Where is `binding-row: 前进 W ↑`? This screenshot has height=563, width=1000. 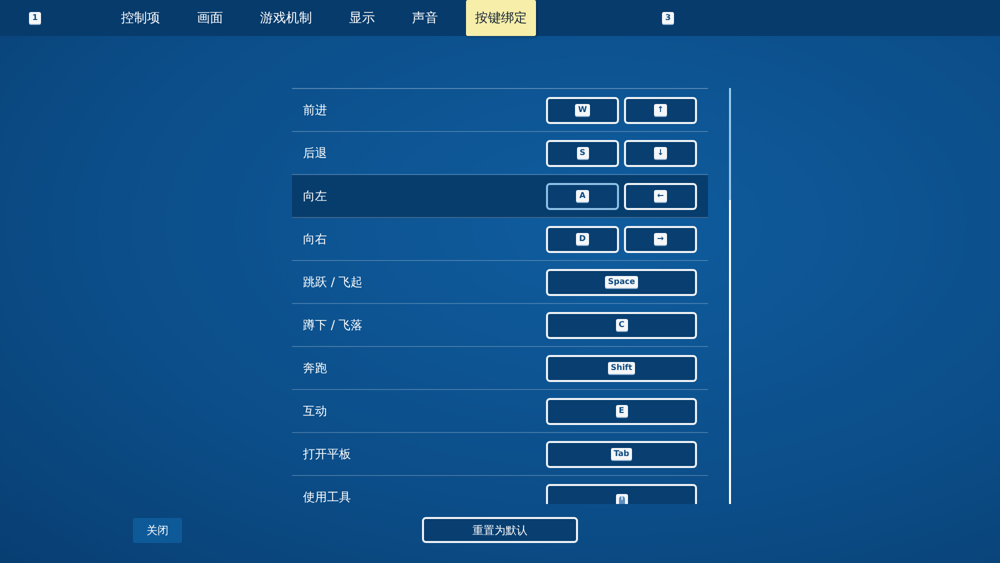
binding-row: 前进 W ↑ is located at coordinates (500, 110).